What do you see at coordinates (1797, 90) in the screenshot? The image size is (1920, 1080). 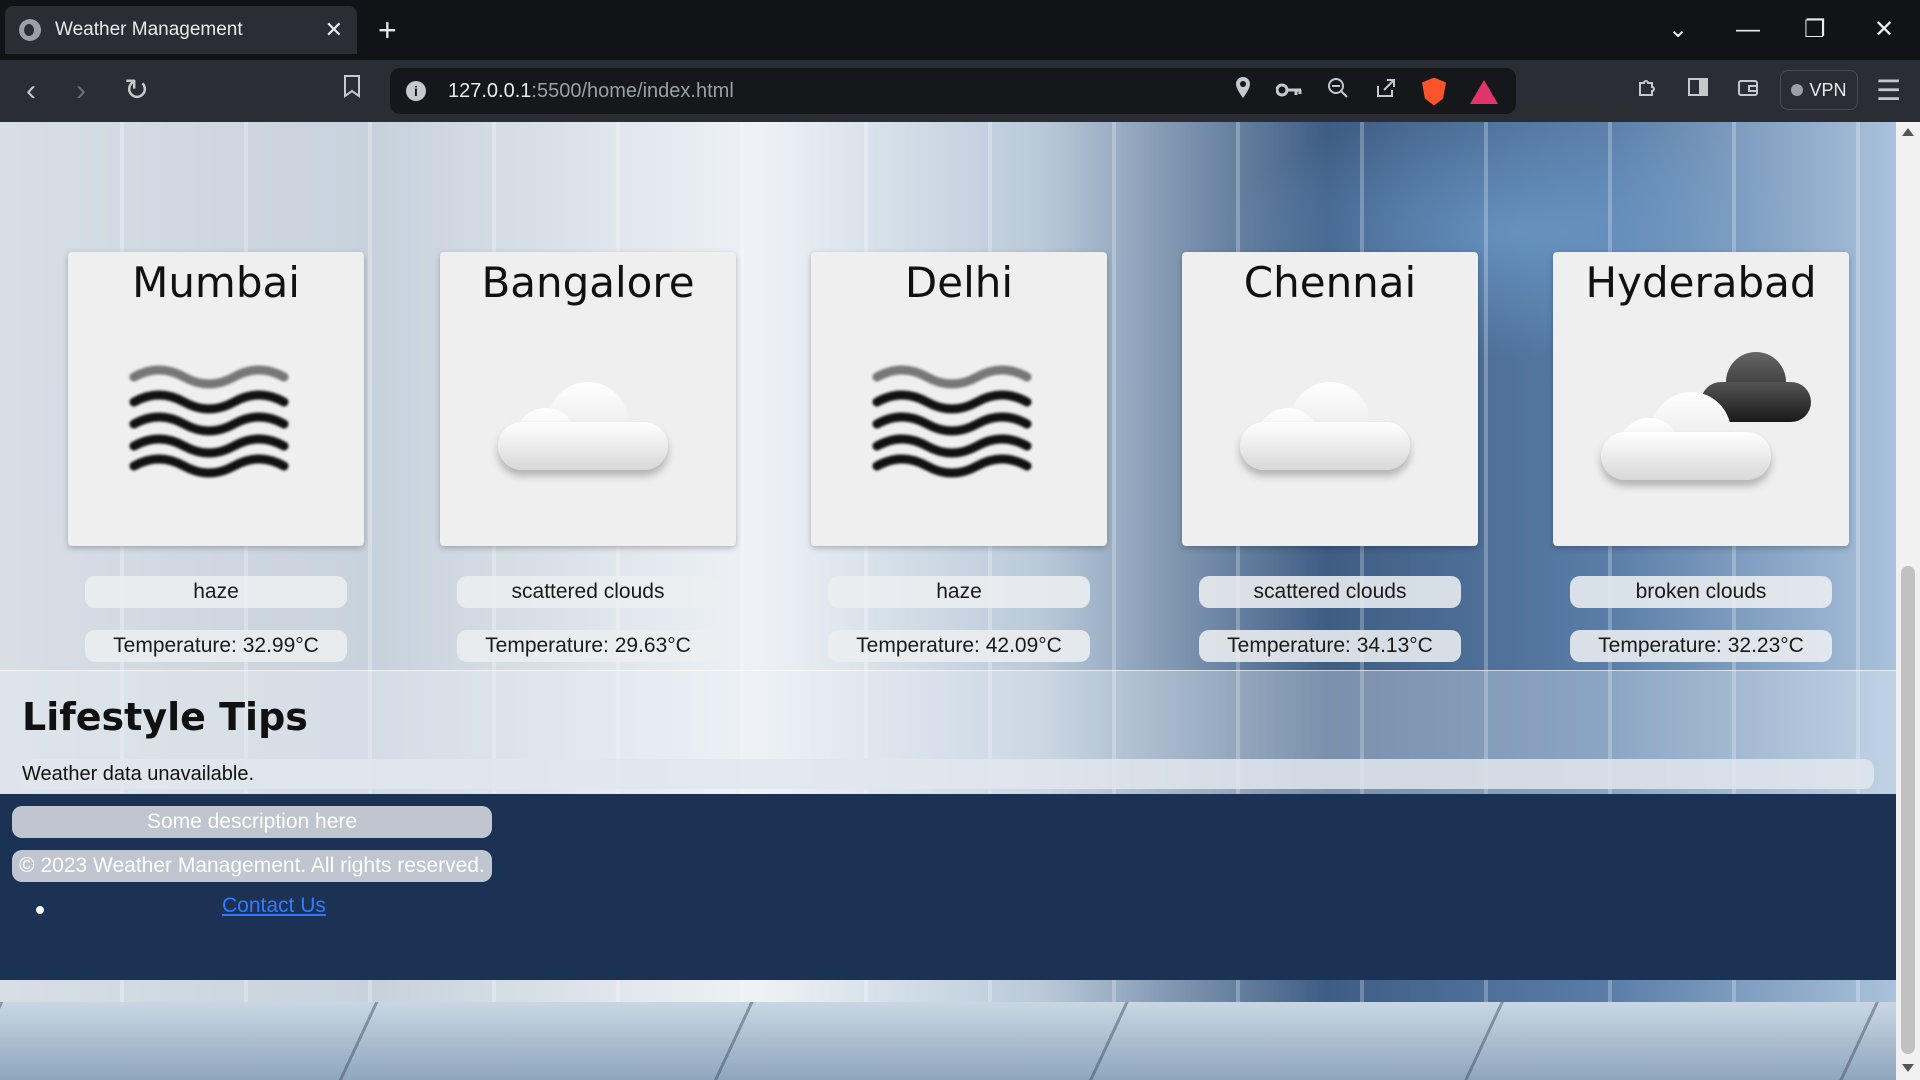 I see `vpn-status-icon` at bounding box center [1797, 90].